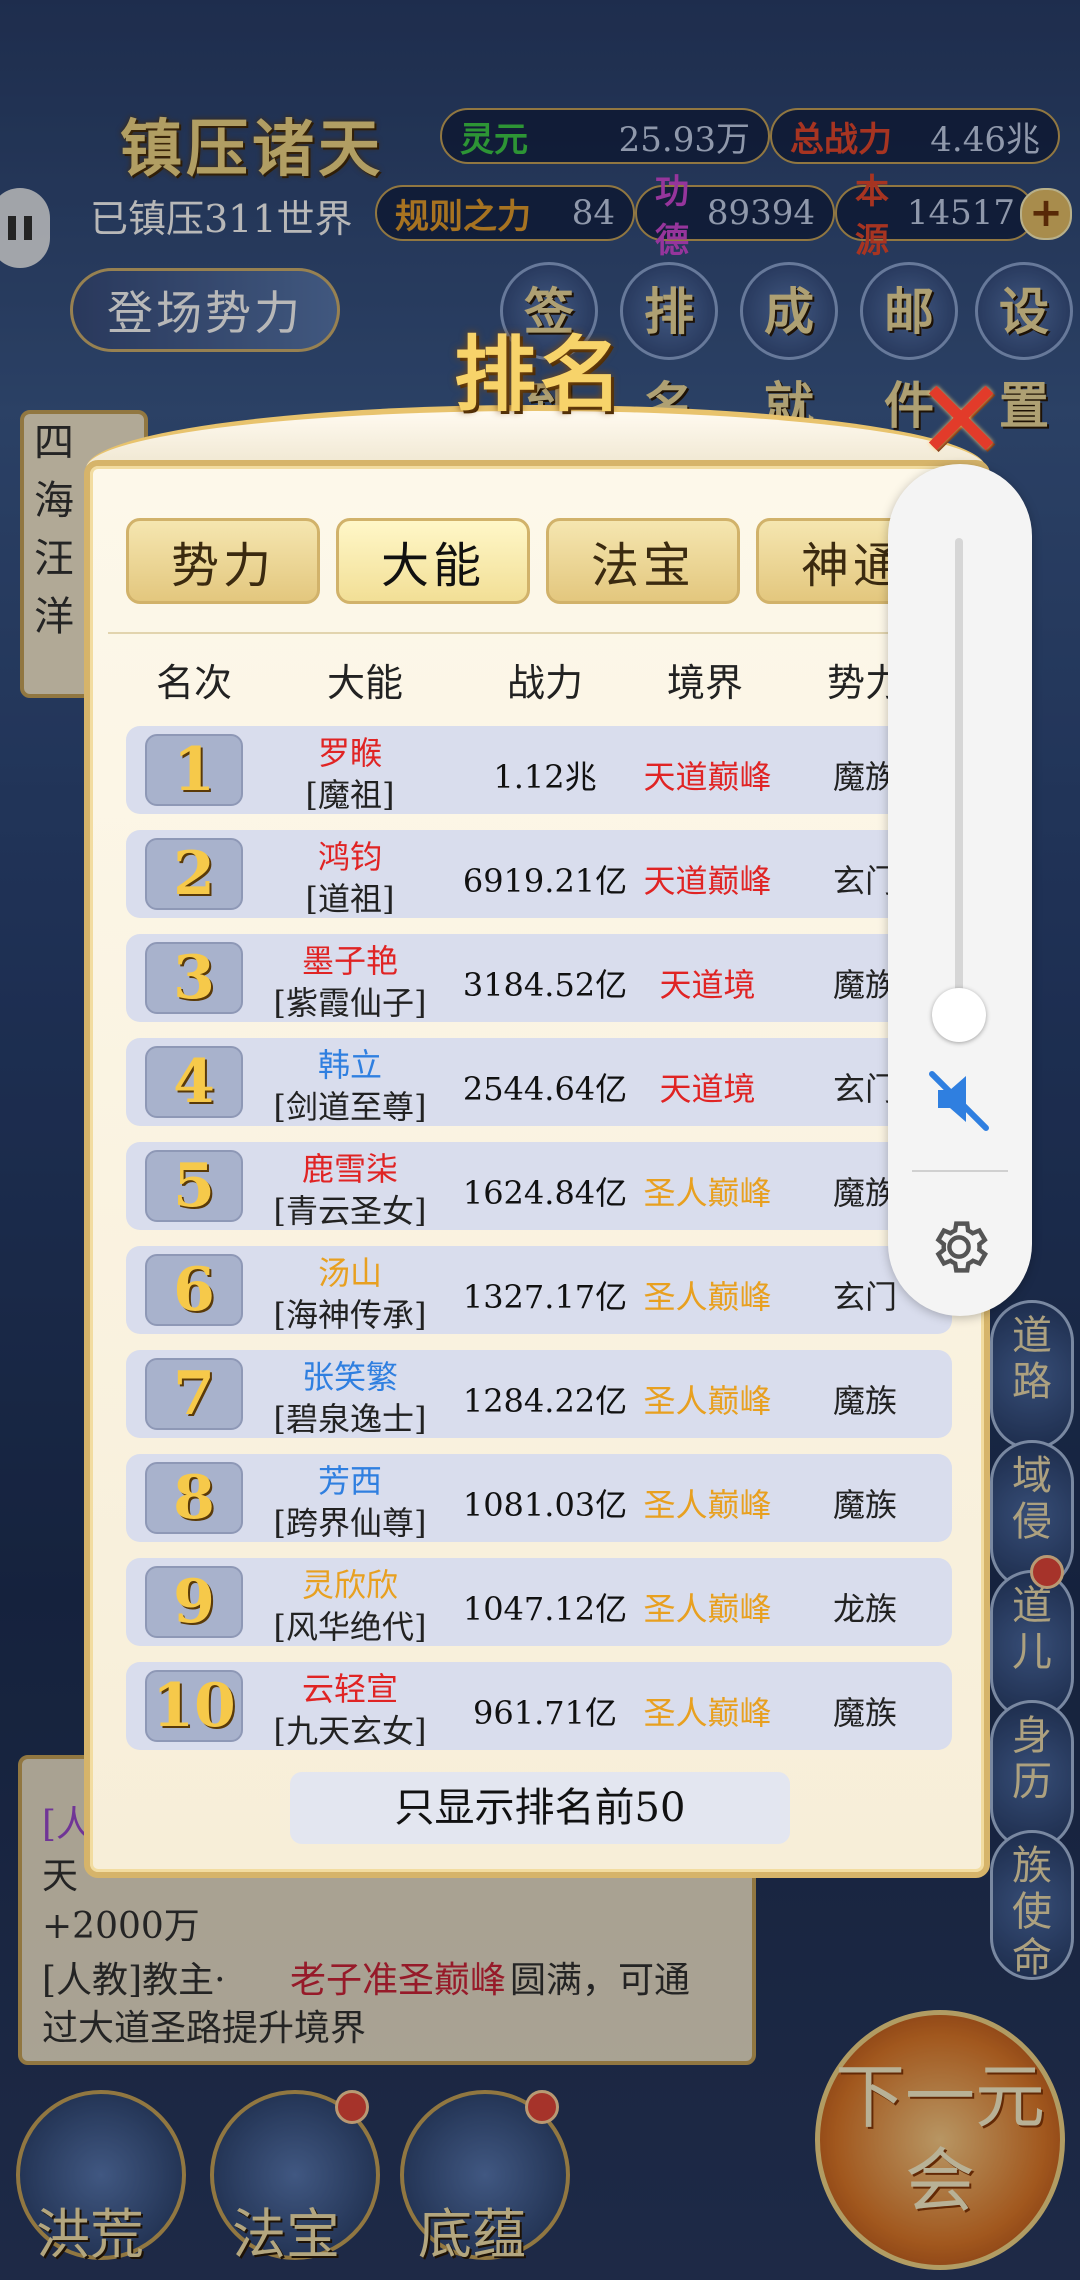 The width and height of the screenshot is (1080, 2280). What do you see at coordinates (194, 770) in the screenshot?
I see `rank-badge: 1` at bounding box center [194, 770].